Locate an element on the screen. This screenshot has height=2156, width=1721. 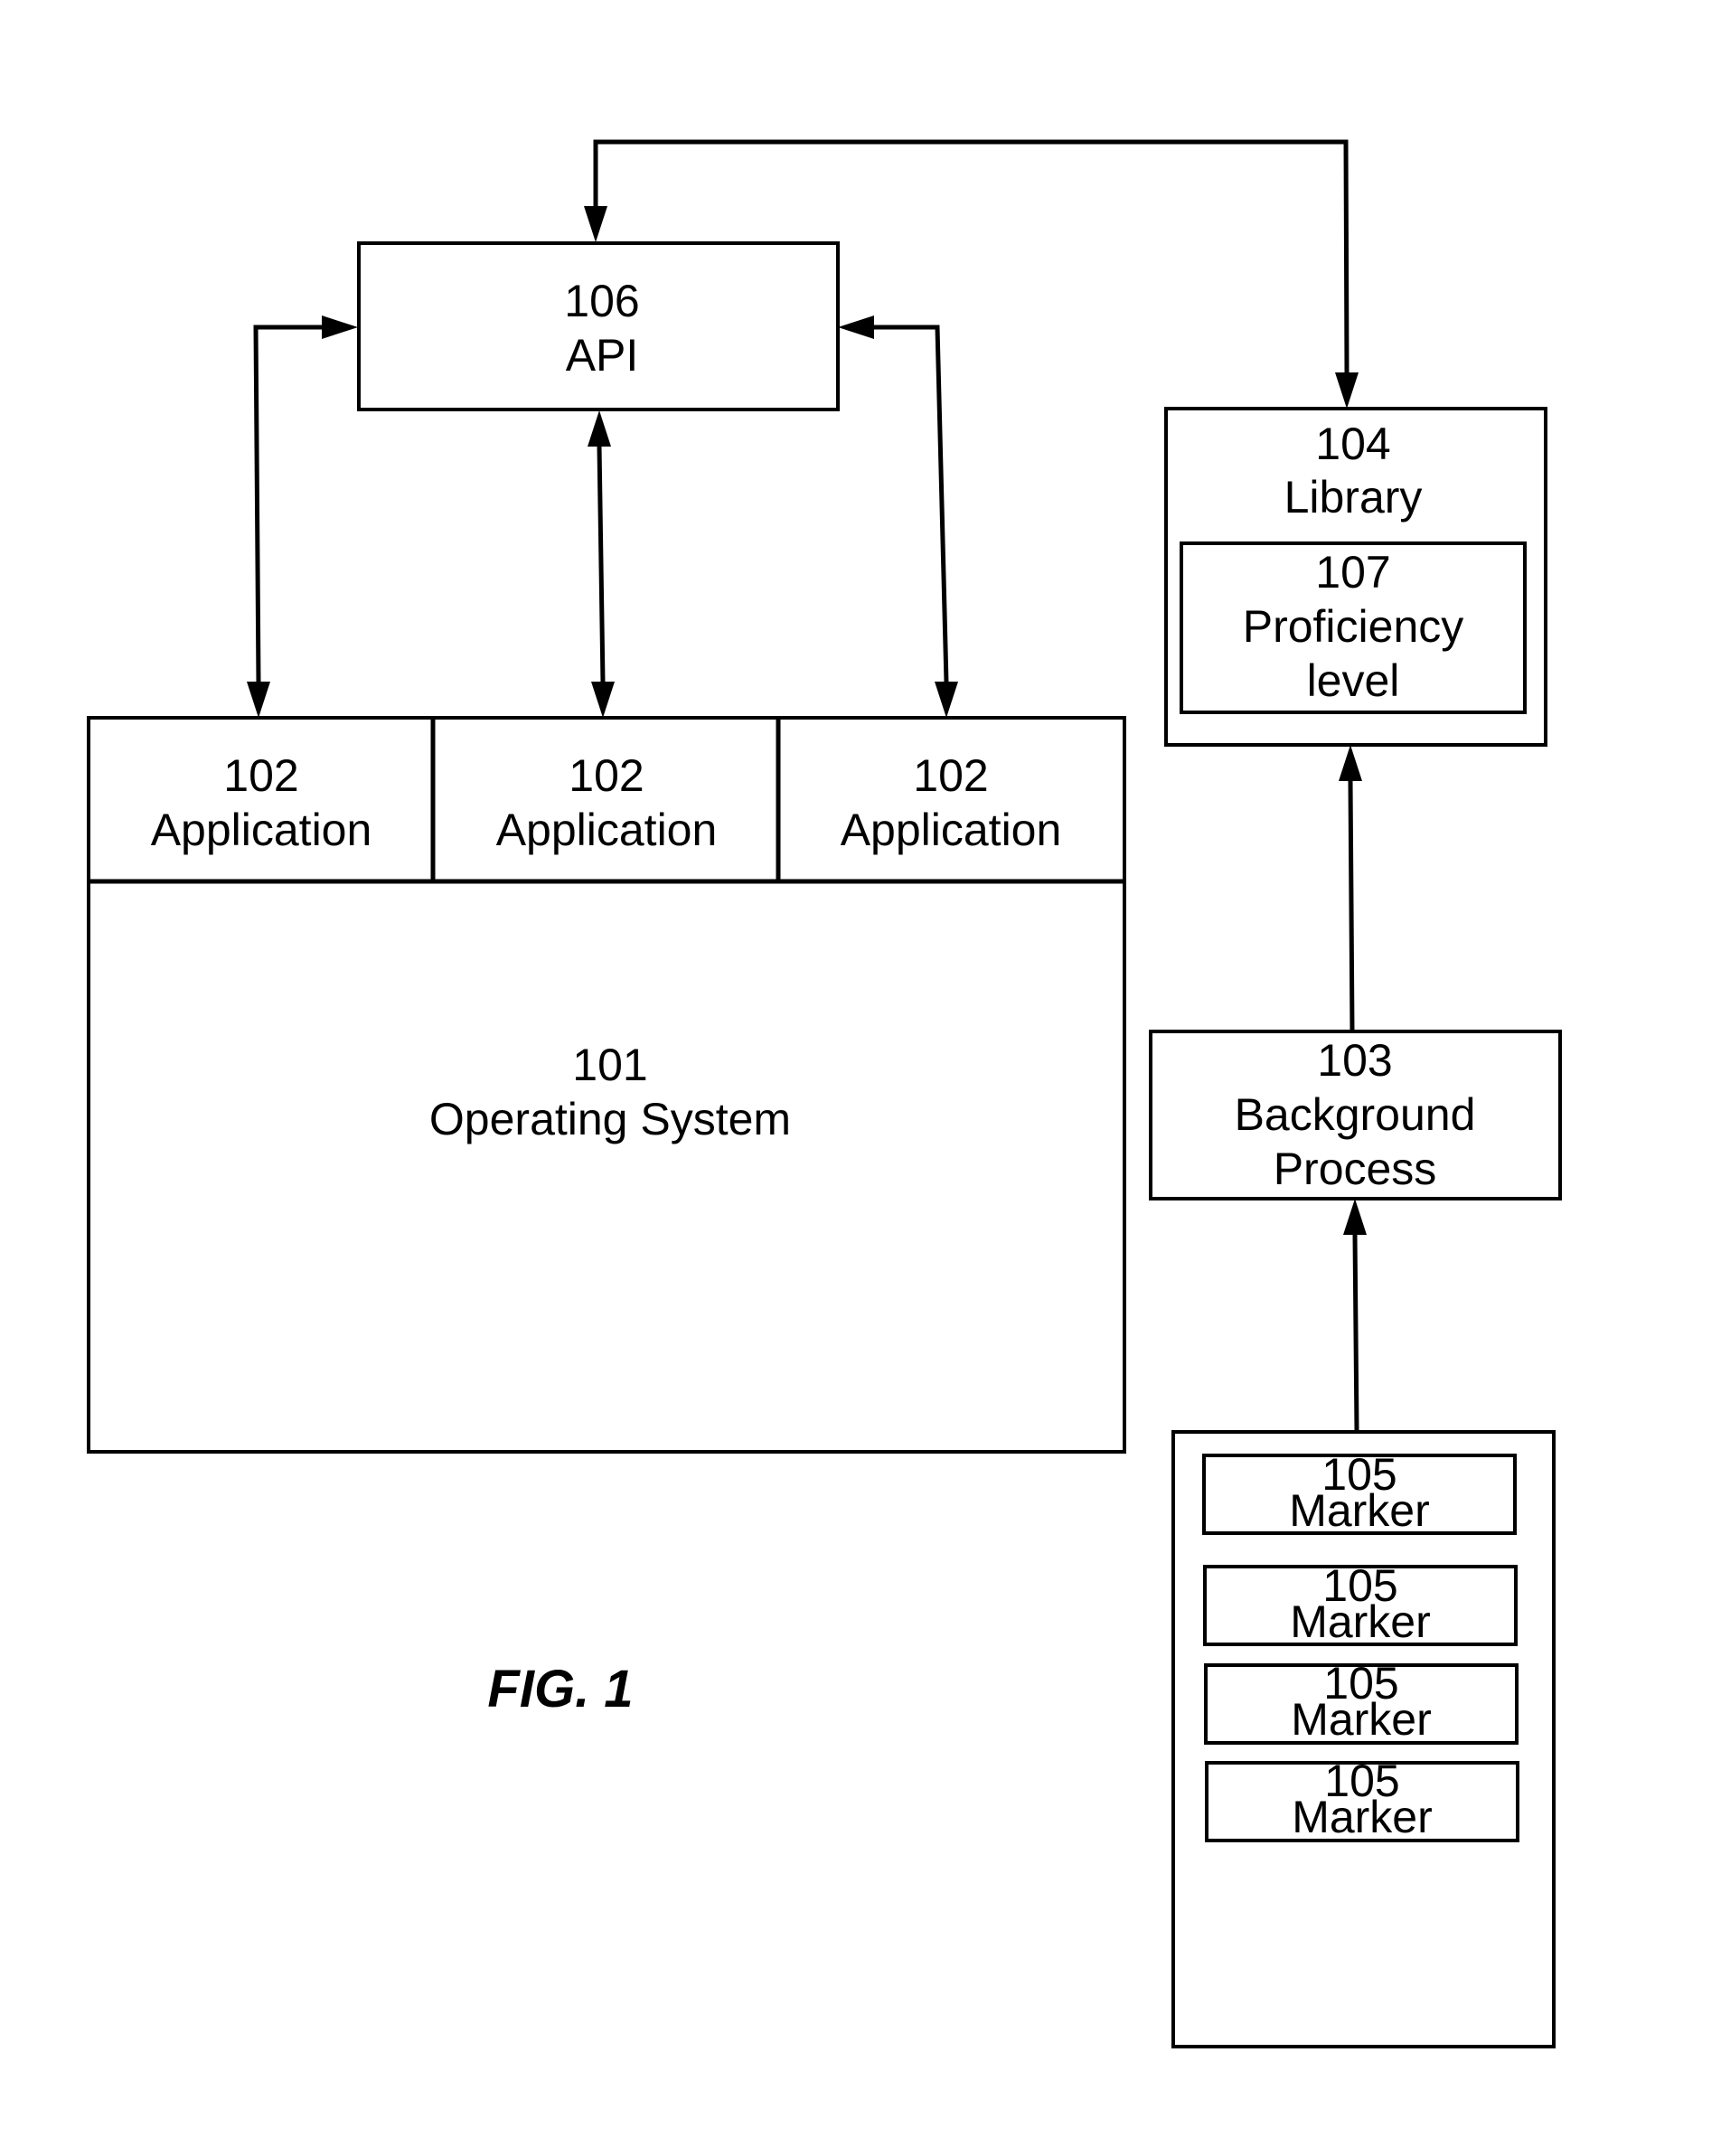
connector-background-library is located at coordinates (1350, 888).